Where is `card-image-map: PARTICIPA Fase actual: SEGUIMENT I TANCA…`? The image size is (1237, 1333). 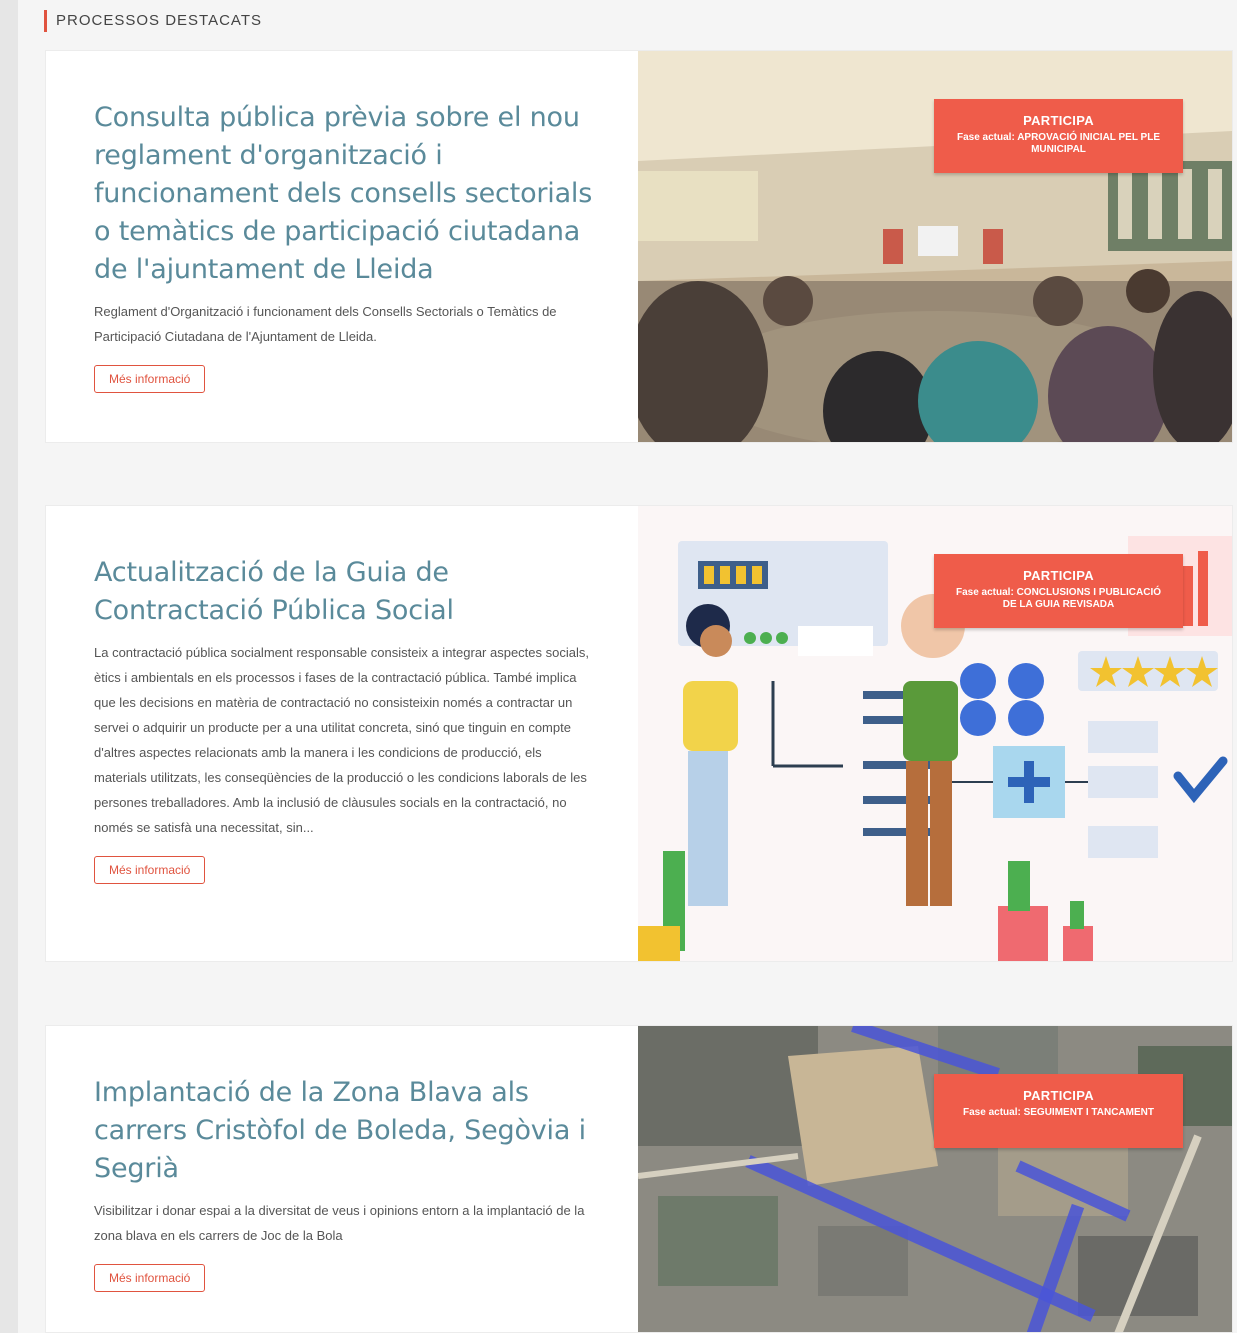
card-image-map: PARTICIPA Fase actual: SEGUIMENT I TANCA… is located at coordinates (935, 1179).